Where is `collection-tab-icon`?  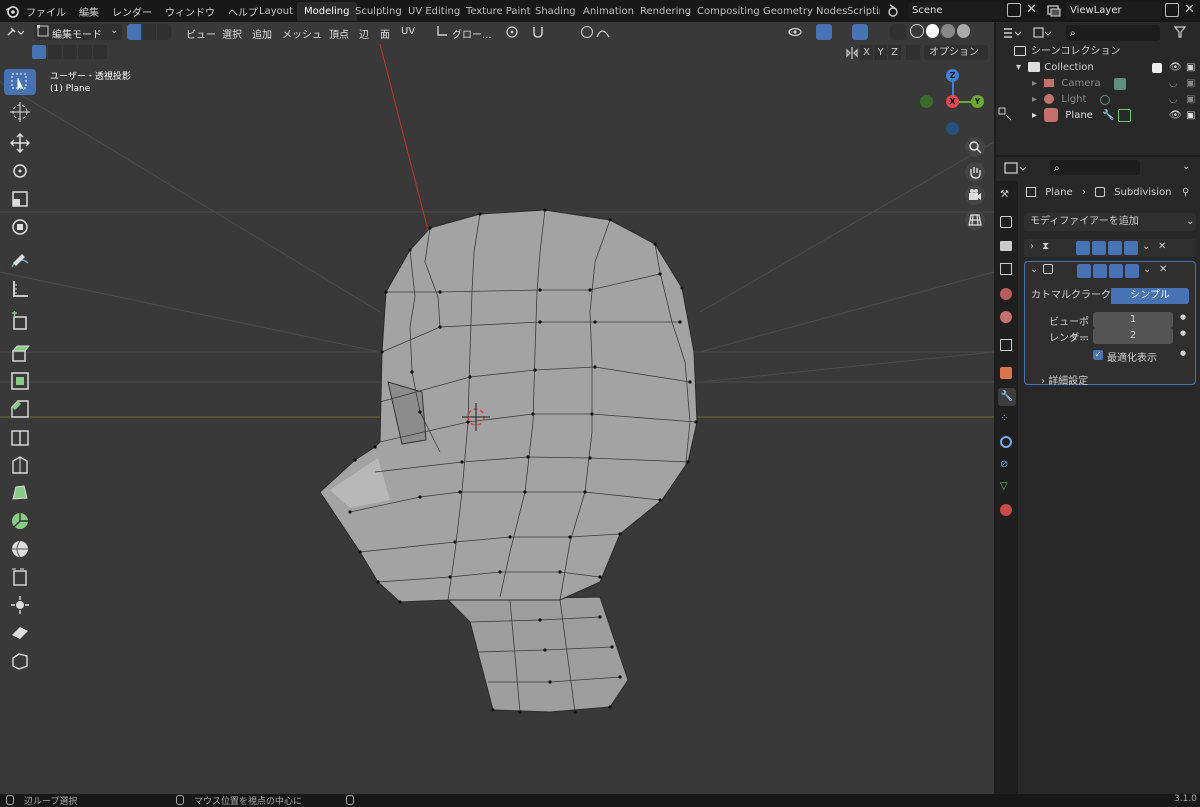
collection-tab-icon is located at coordinates (1006, 345).